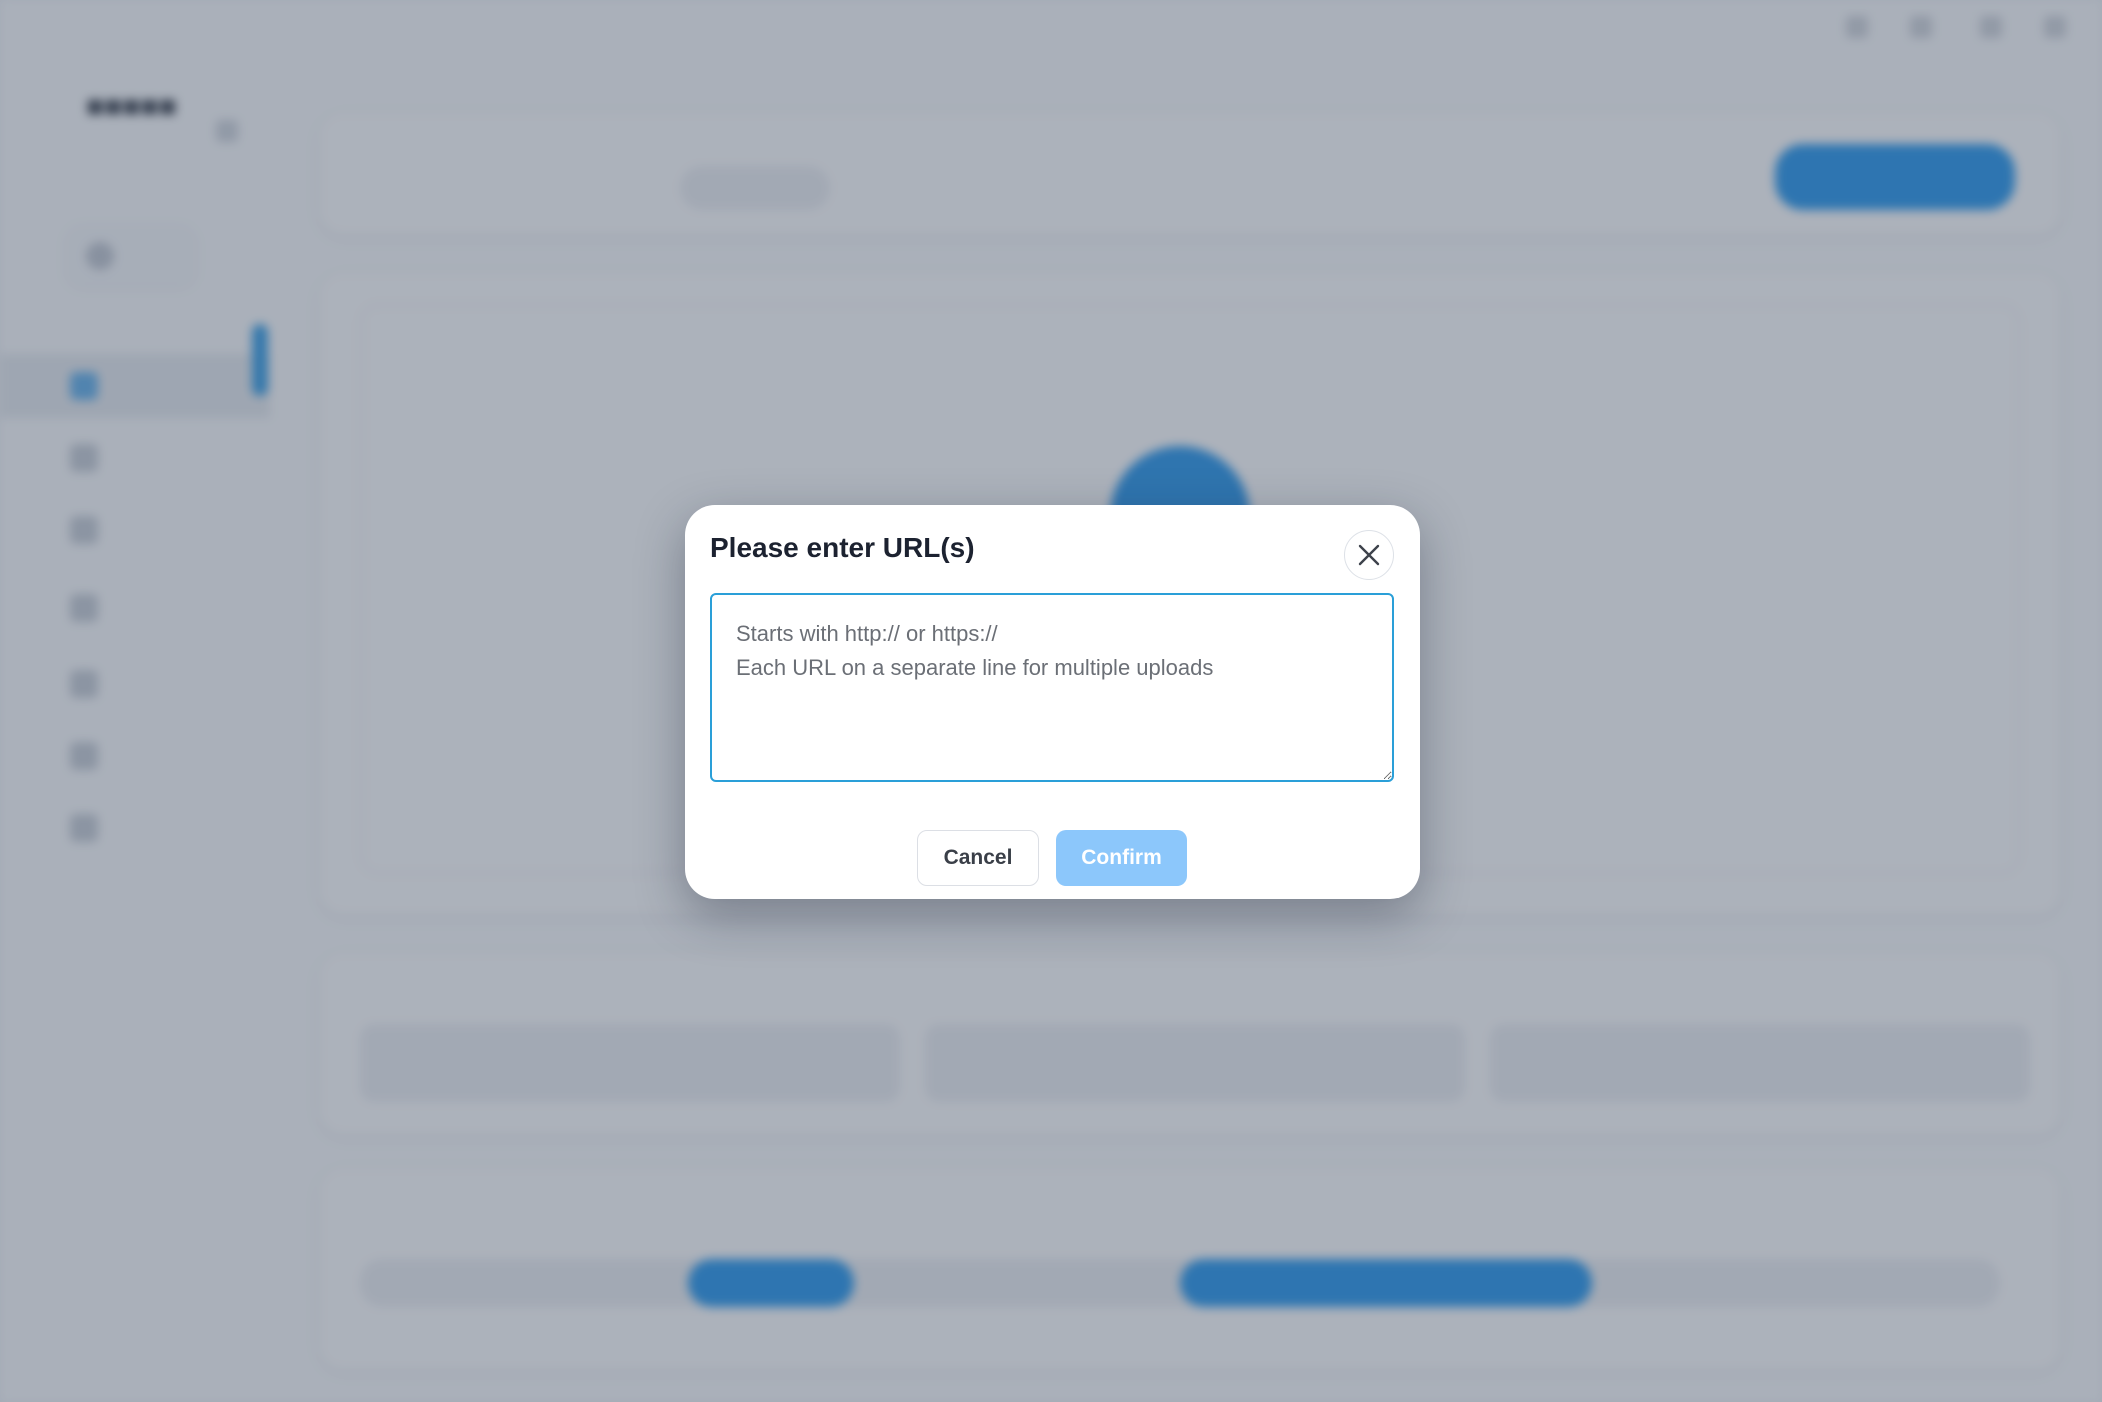 This screenshot has width=2102, height=1402. What do you see at coordinates (842, 547) in the screenshot?
I see `dialog-title: Please enter URL(s)` at bounding box center [842, 547].